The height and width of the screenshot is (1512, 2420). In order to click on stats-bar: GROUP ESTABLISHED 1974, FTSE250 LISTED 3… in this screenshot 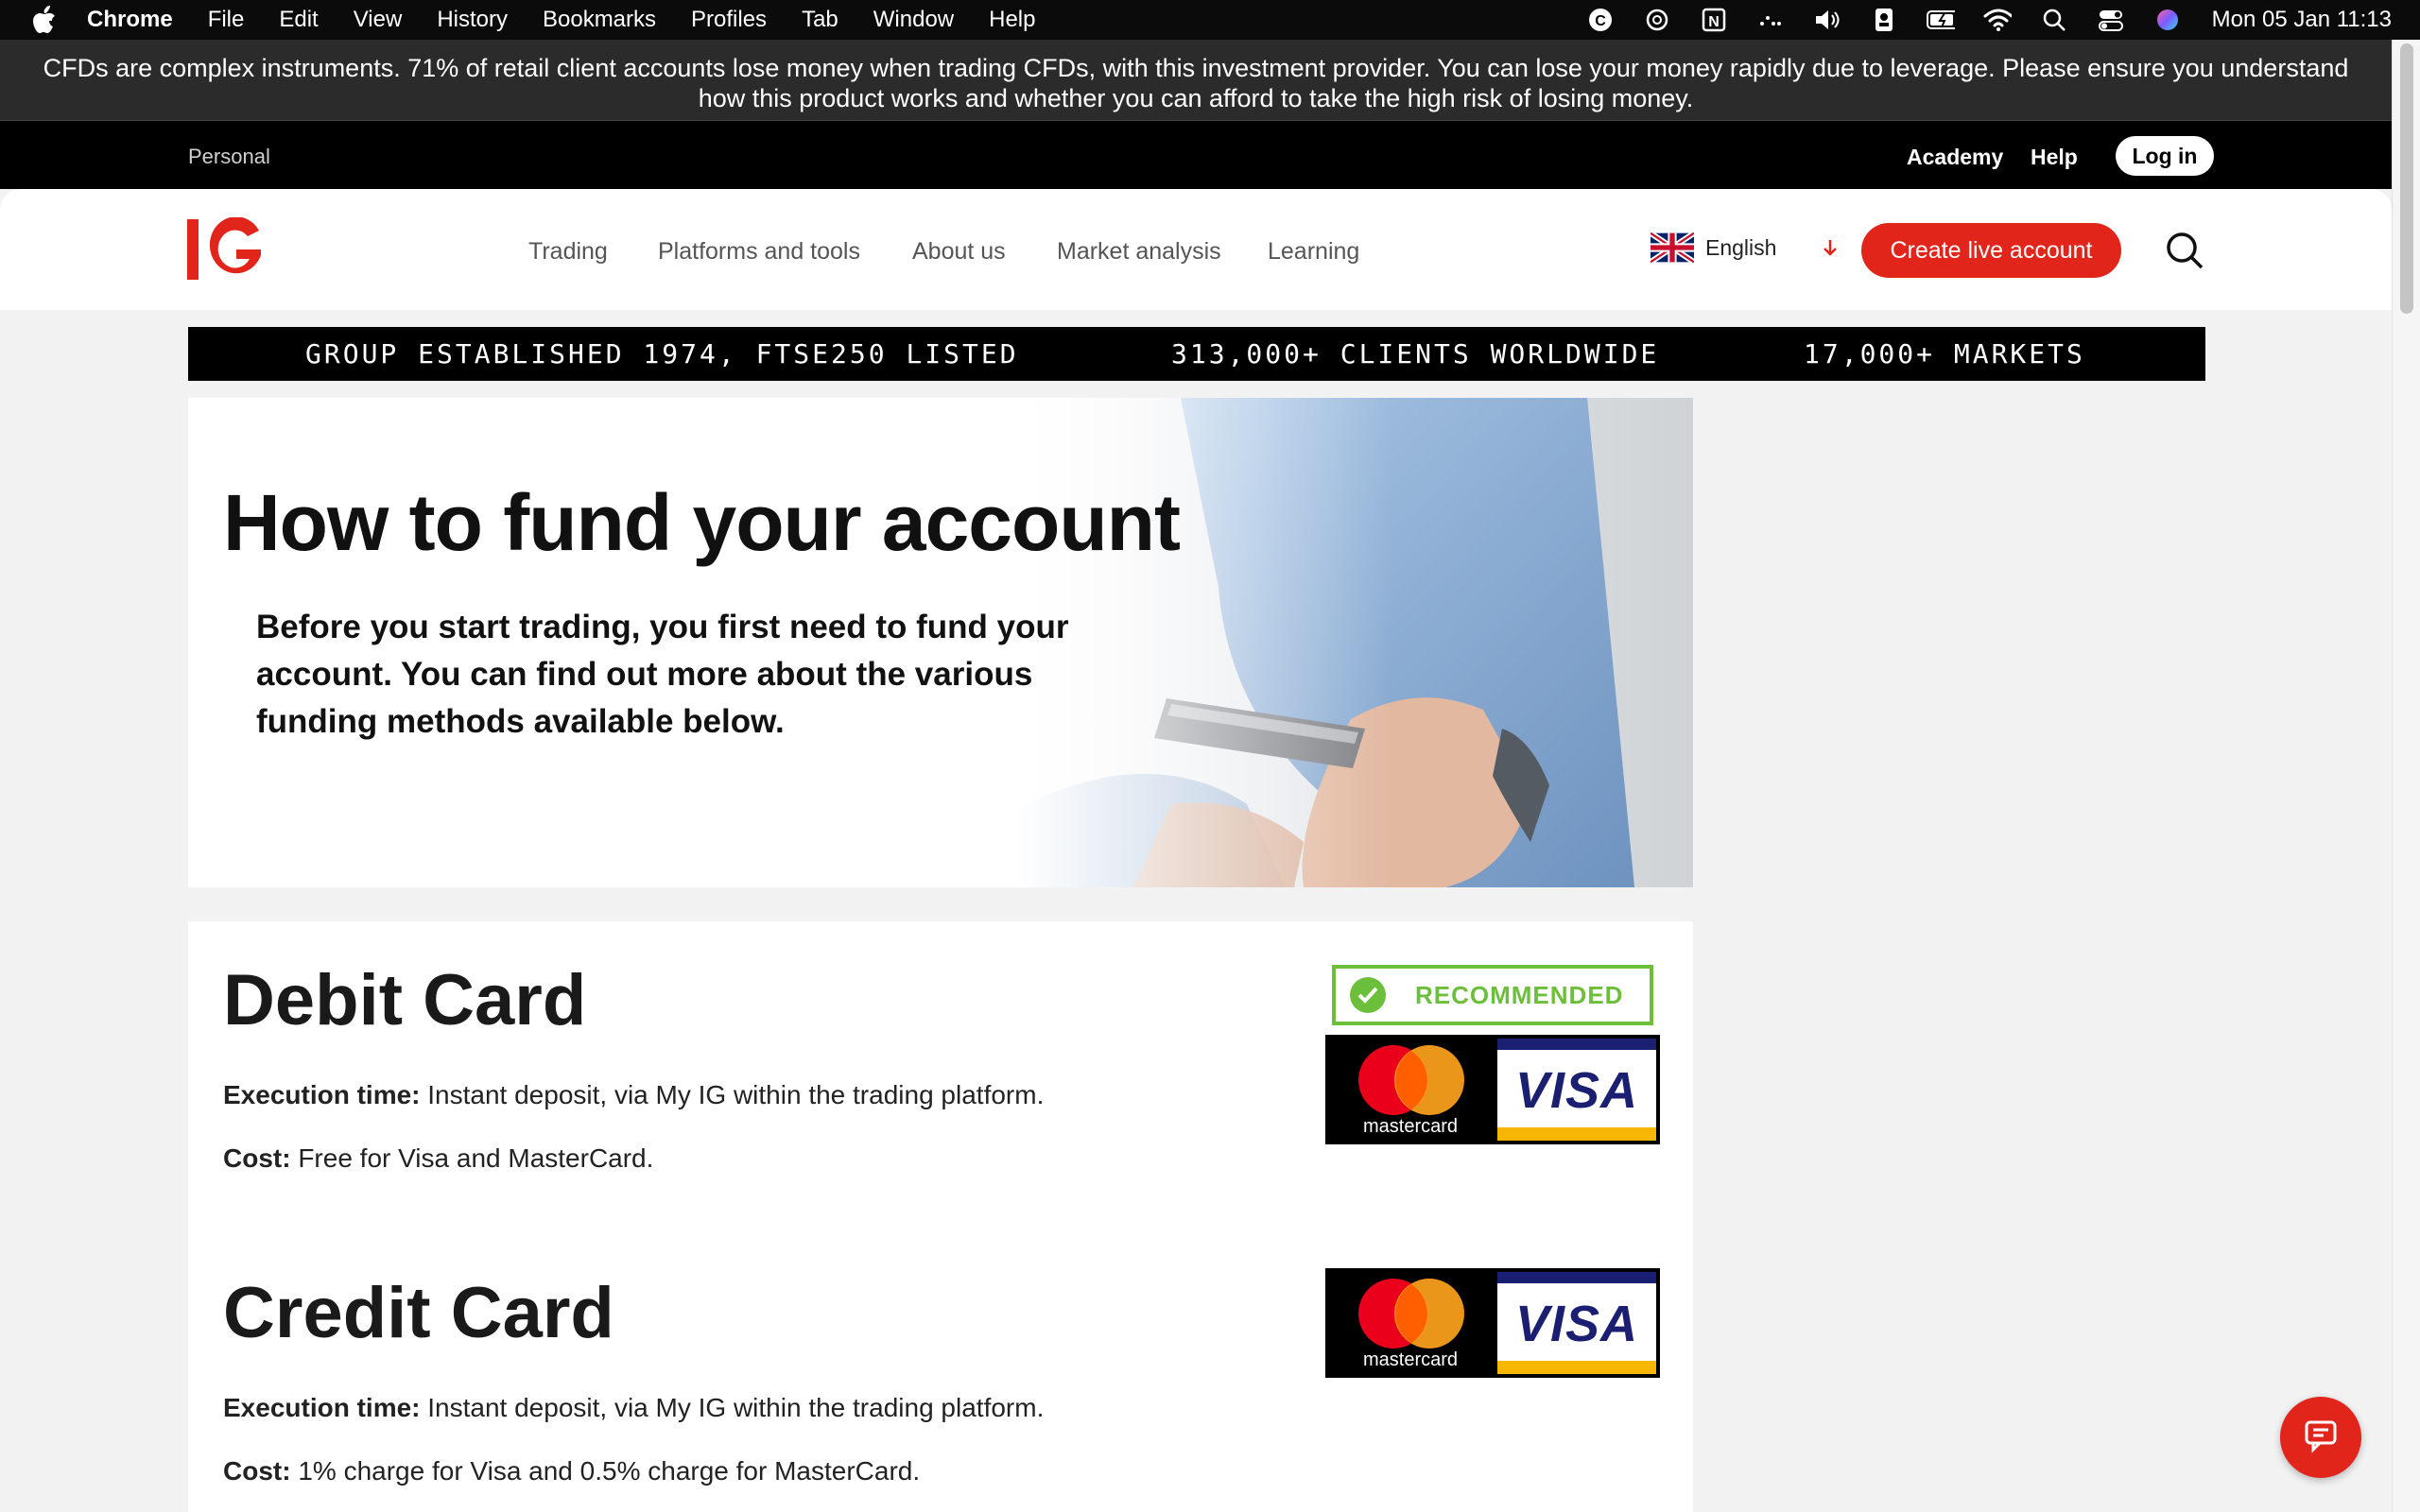, I will do `click(1196, 354)`.